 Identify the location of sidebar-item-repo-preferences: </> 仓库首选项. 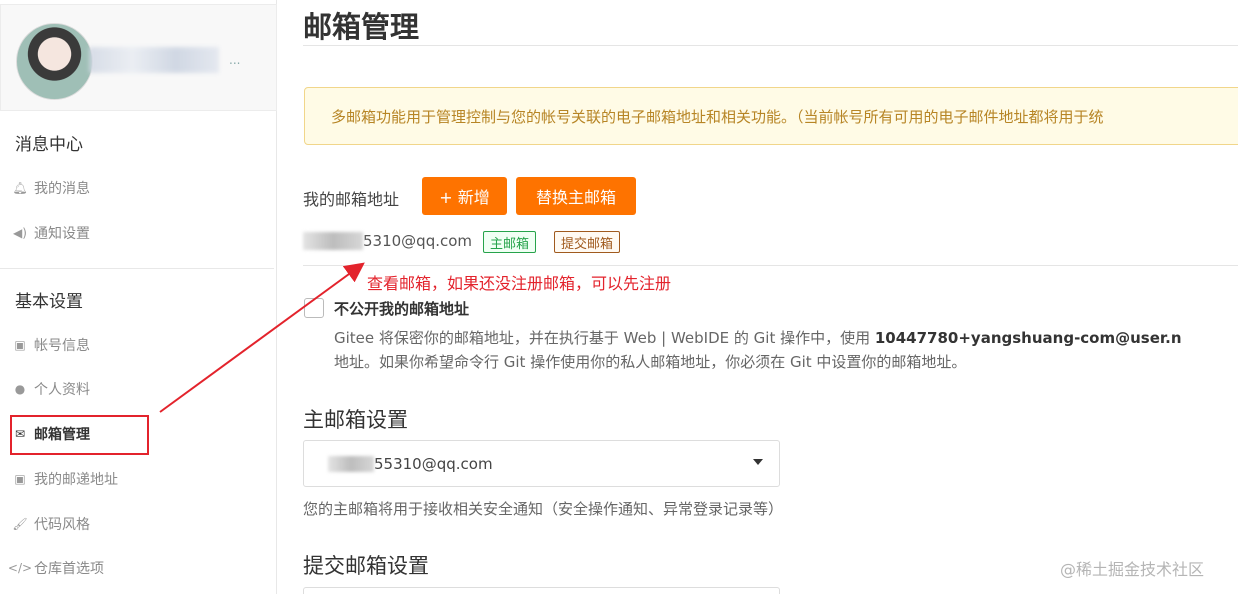
(55, 568).